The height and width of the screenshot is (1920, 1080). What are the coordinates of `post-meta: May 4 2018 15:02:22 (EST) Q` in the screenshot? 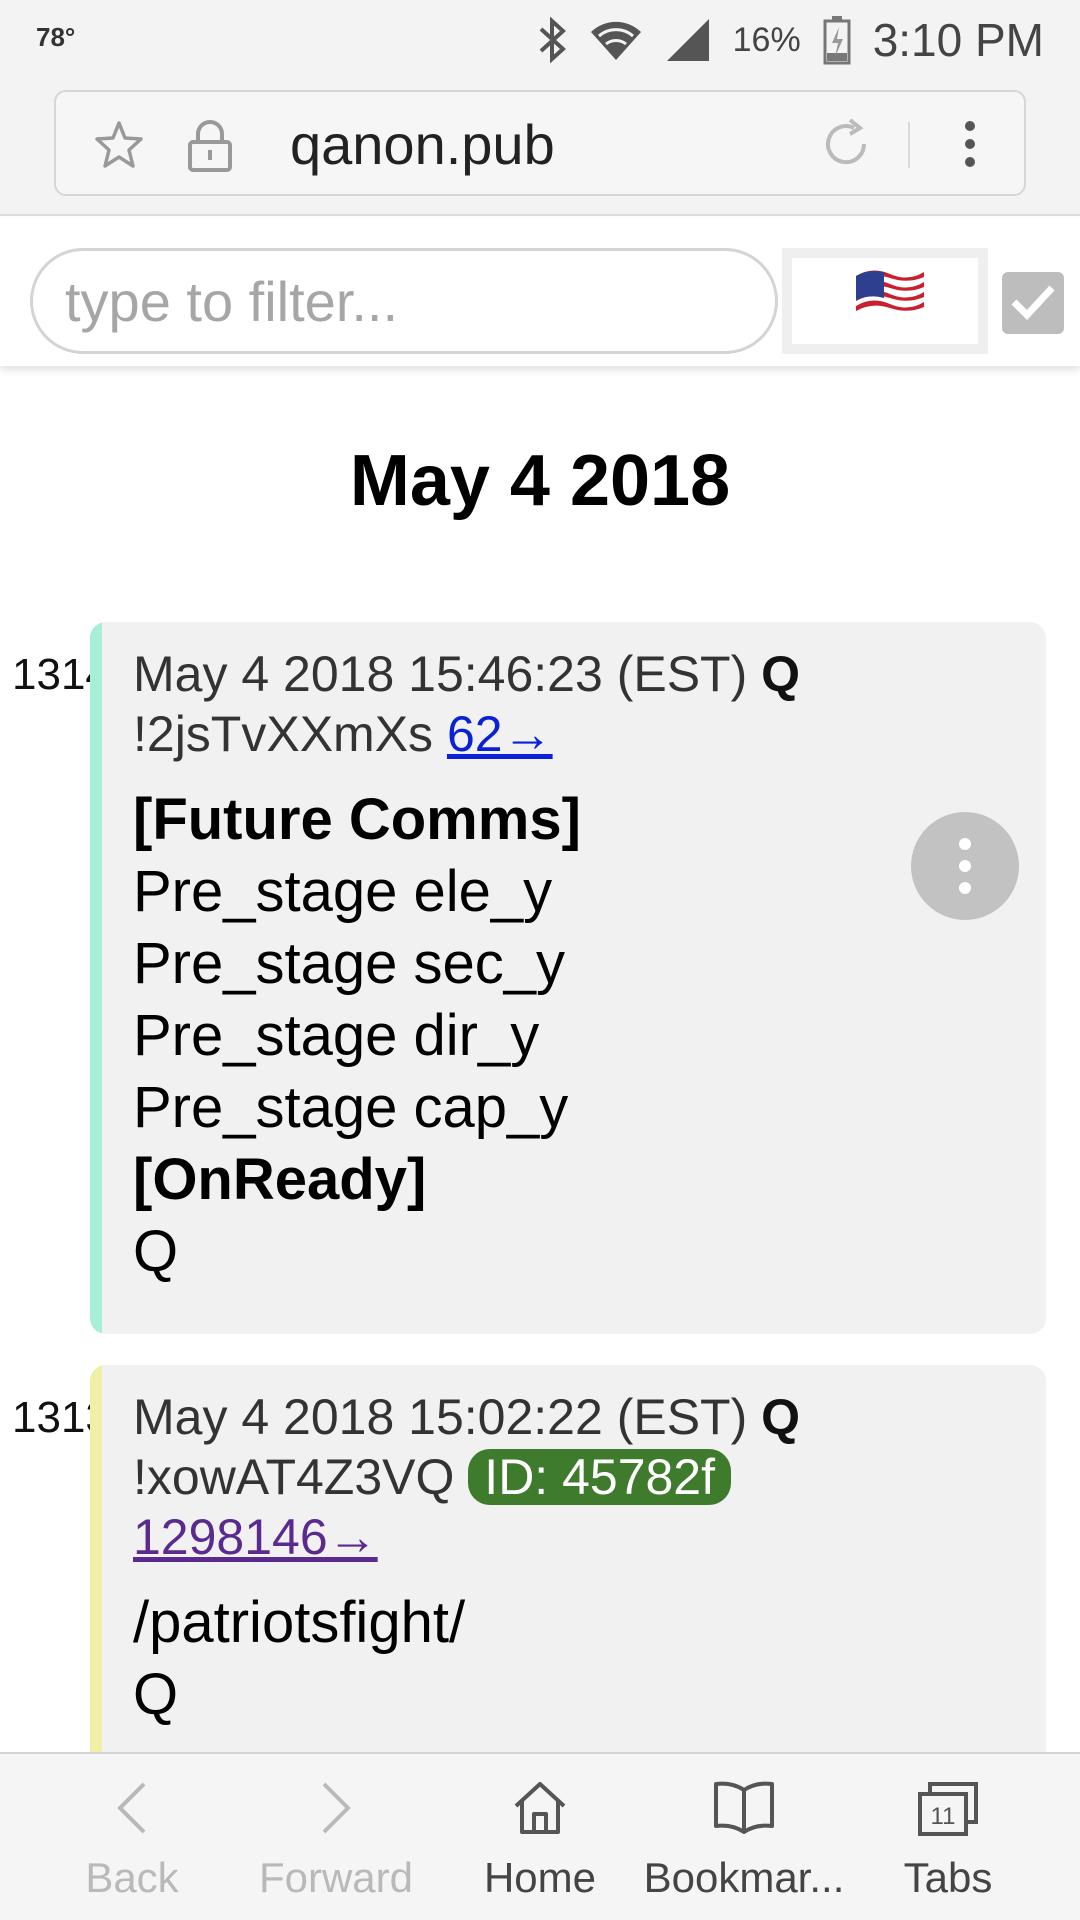 It's located at (589, 1417).